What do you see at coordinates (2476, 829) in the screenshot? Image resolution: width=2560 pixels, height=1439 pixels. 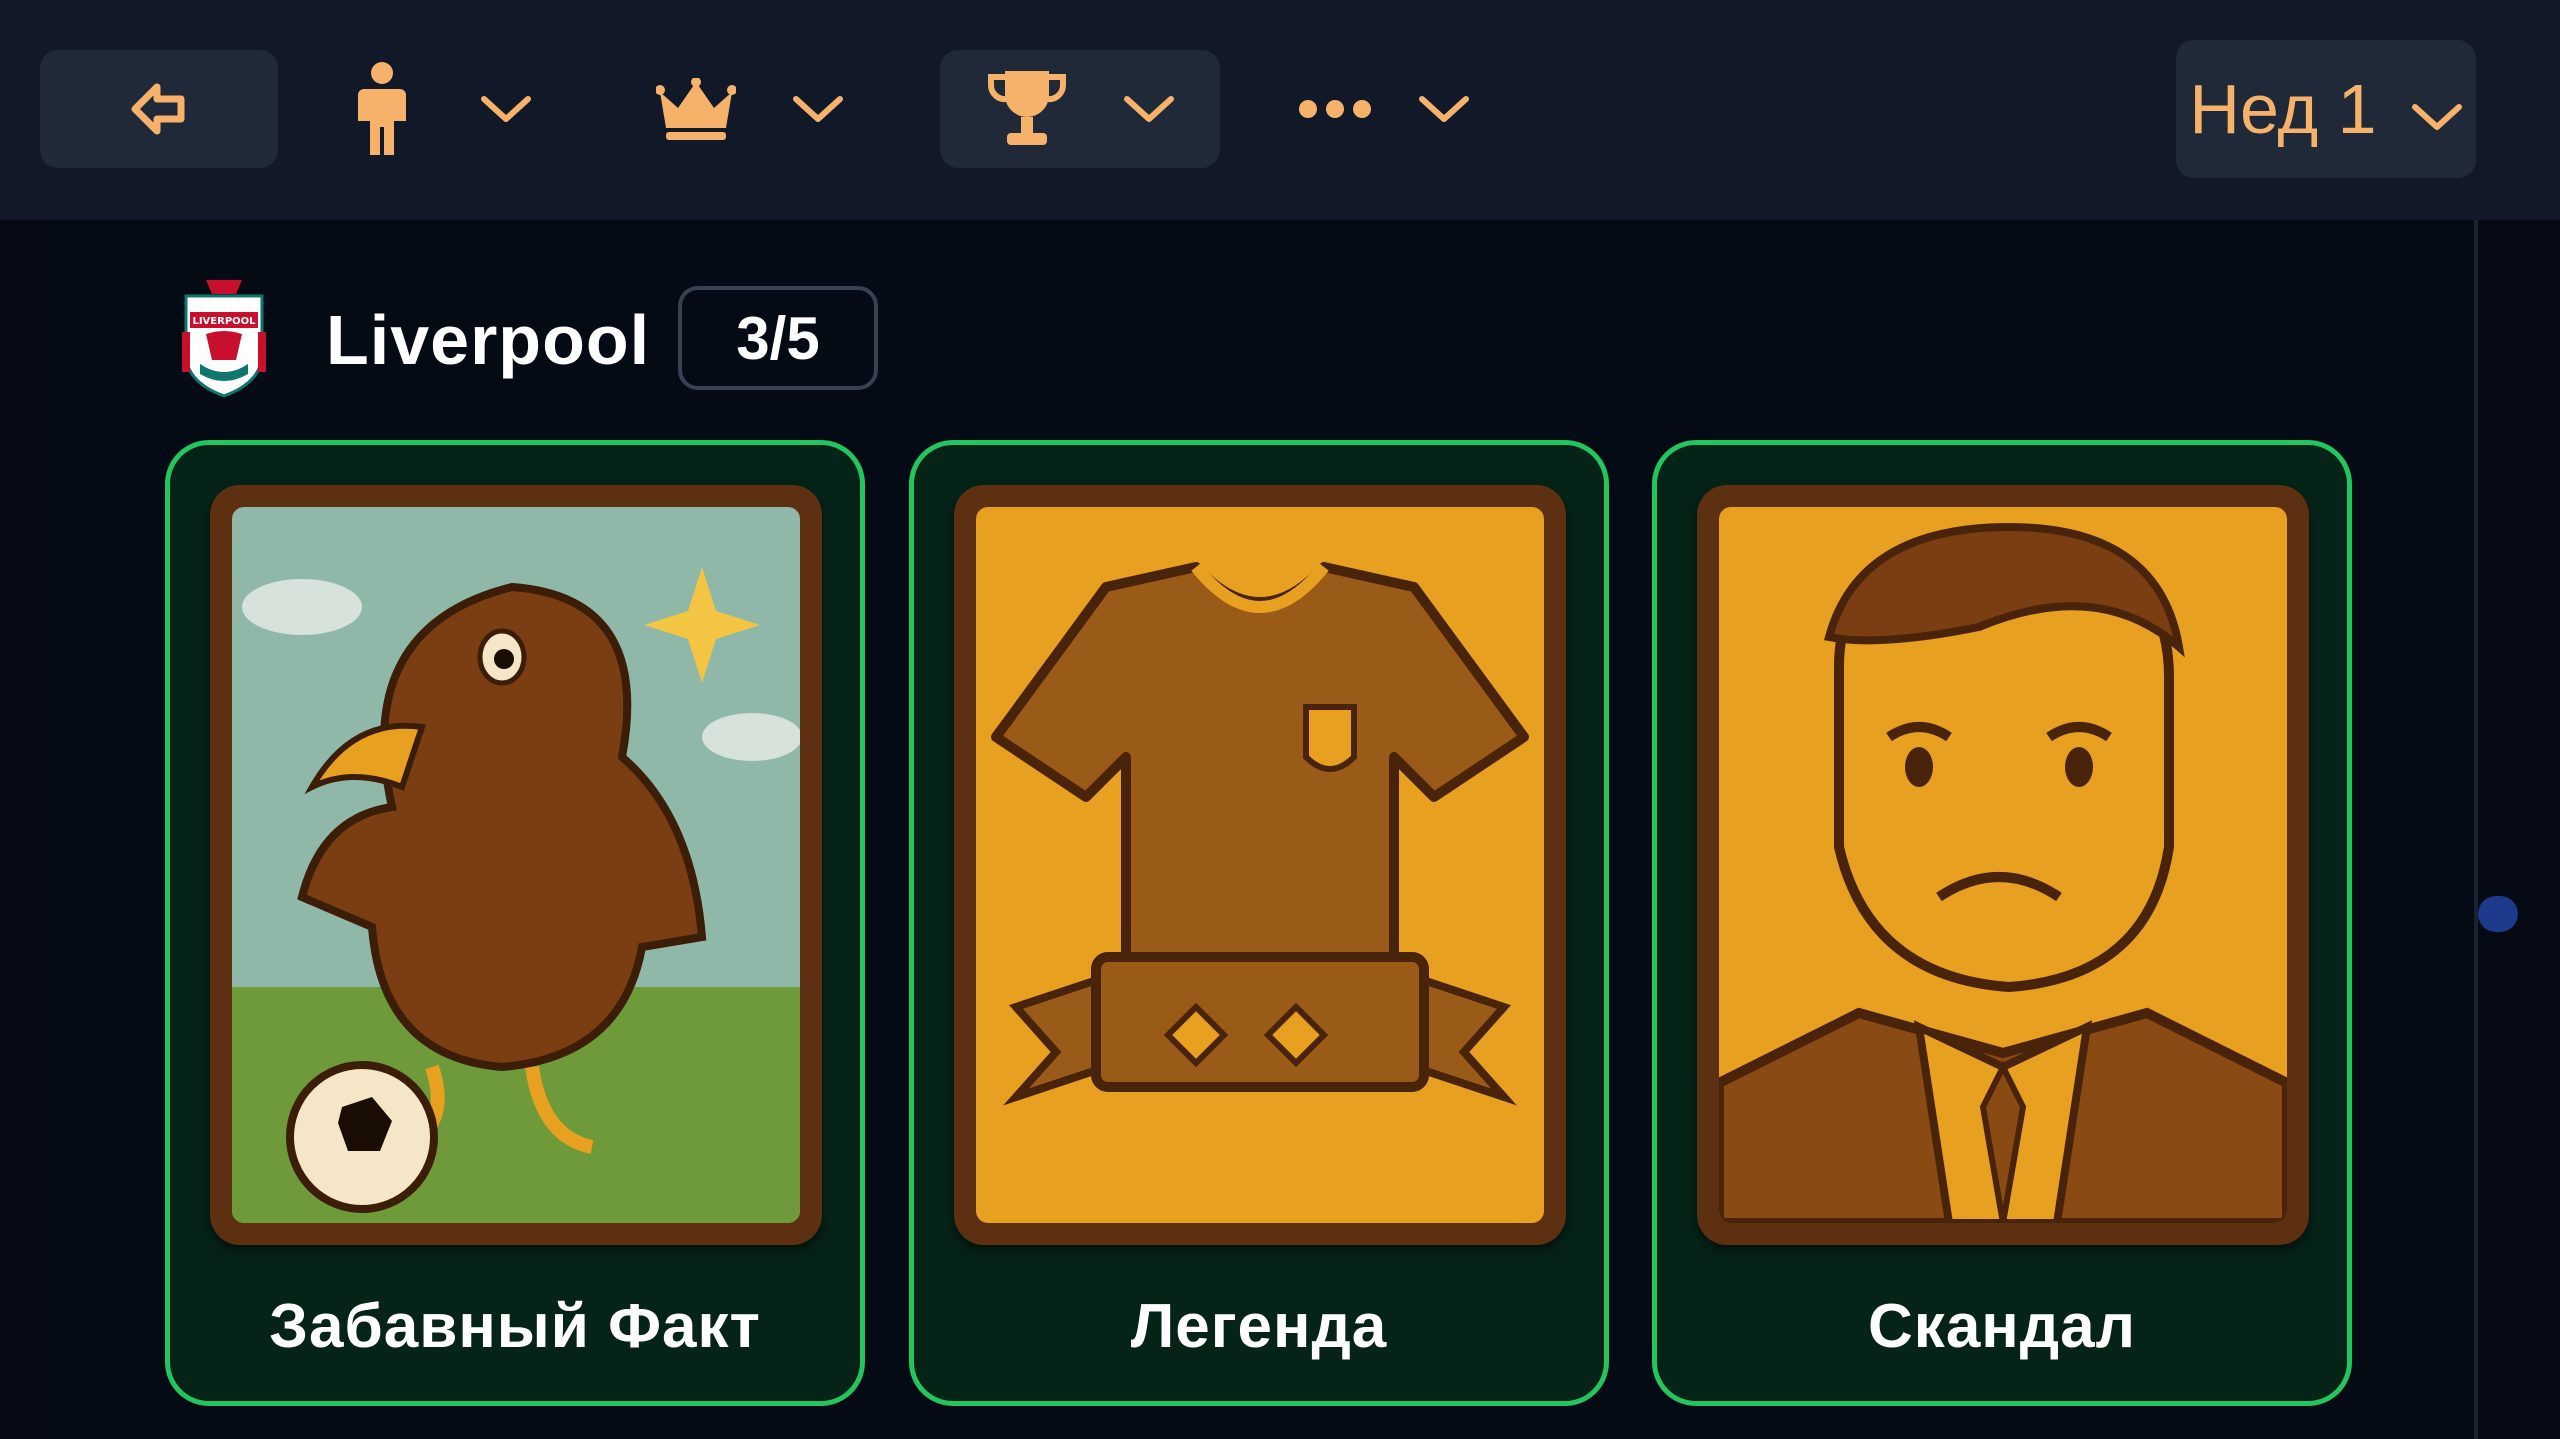 I see `scrollbar-track` at bounding box center [2476, 829].